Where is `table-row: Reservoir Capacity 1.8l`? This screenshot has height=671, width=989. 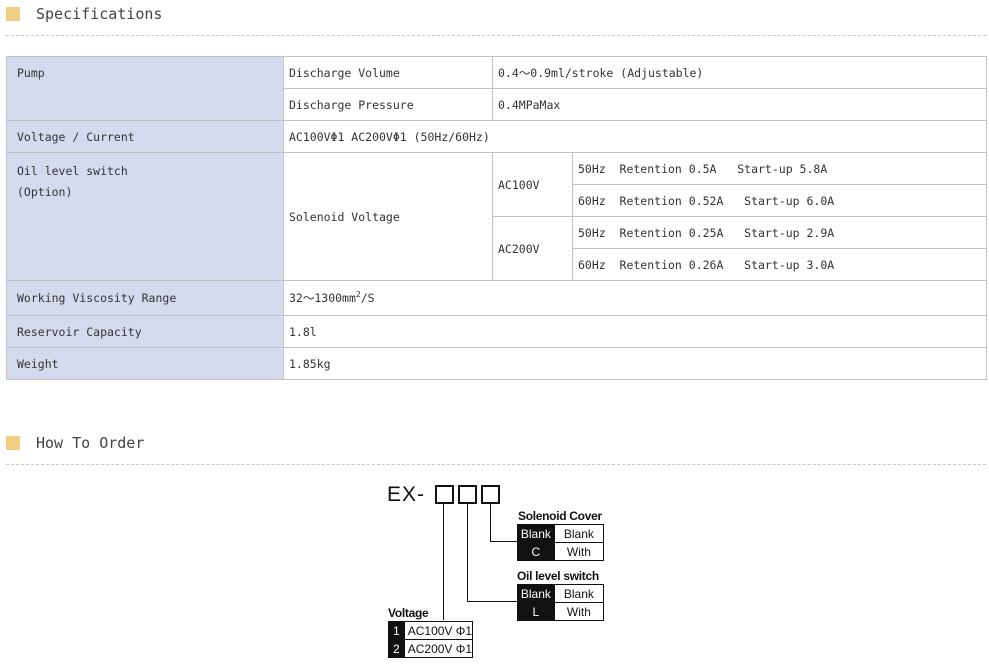
table-row: Reservoir Capacity 1.8l is located at coordinates (496, 331).